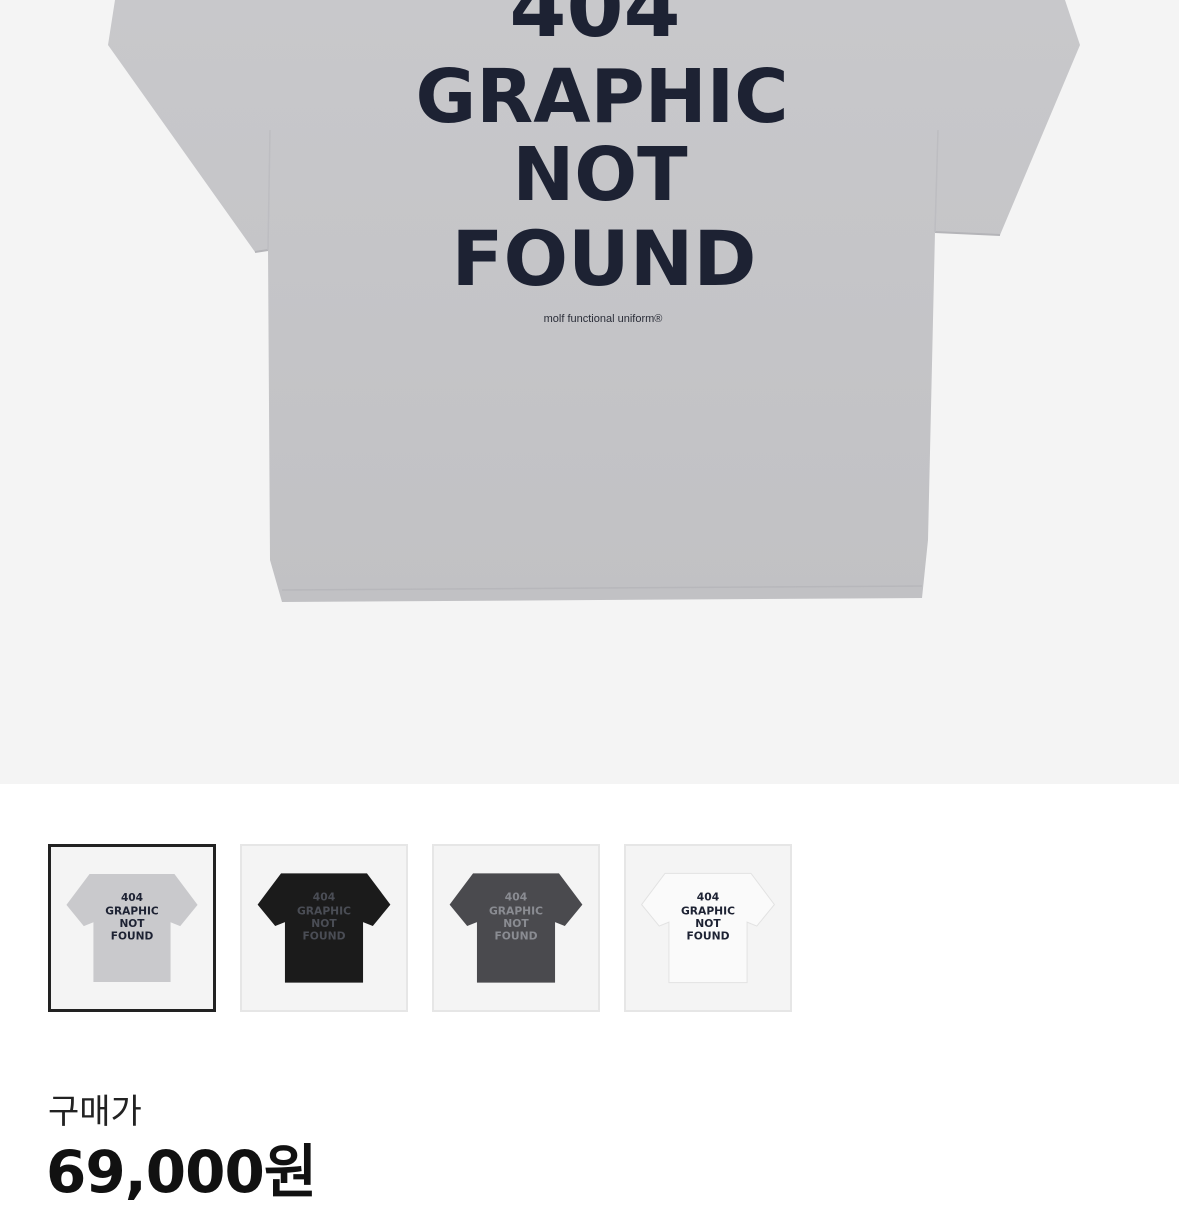 Image resolution: width=1179 pixels, height=1212 pixels. I want to click on thumbnail-white: 404 GRAPHIC NOT FOUND, so click(708, 928).